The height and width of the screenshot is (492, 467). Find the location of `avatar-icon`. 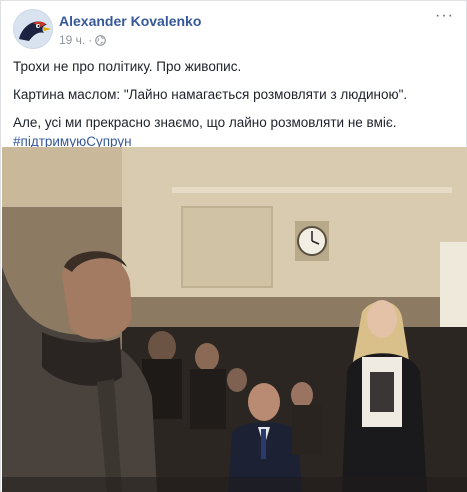

avatar-icon is located at coordinates (33, 29).